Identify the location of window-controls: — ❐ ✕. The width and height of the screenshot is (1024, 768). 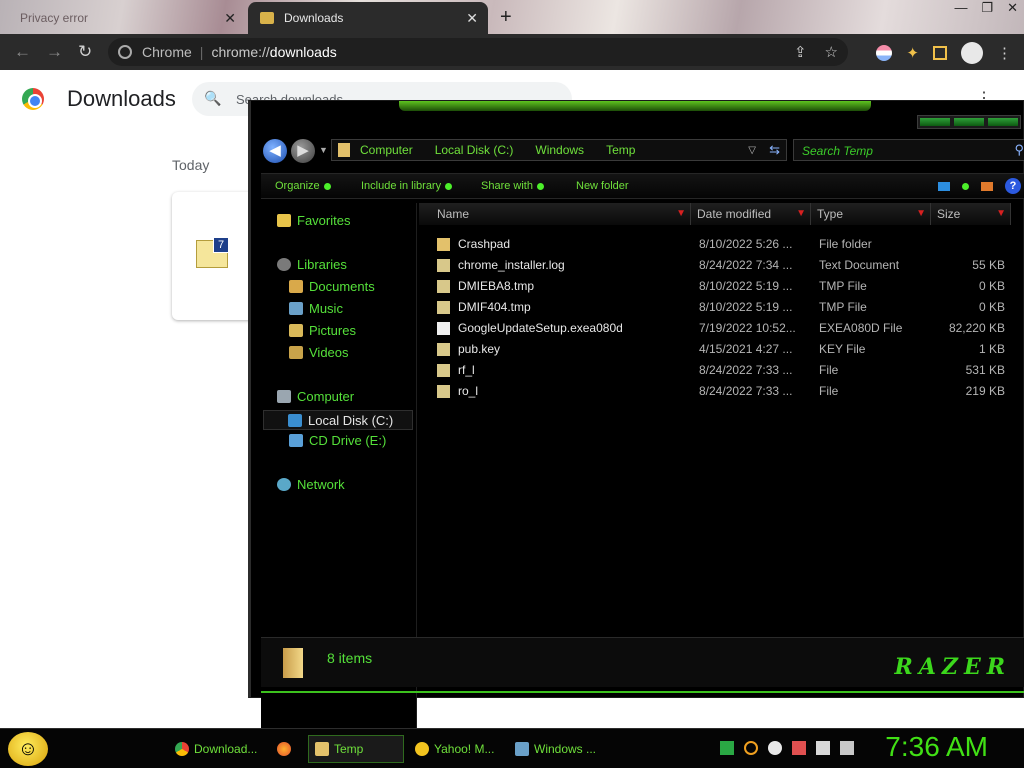
(986, 8).